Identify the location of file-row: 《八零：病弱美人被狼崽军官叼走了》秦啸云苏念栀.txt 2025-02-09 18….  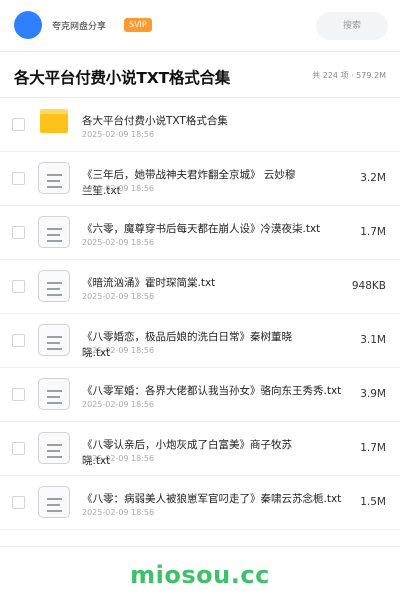
(200, 503).